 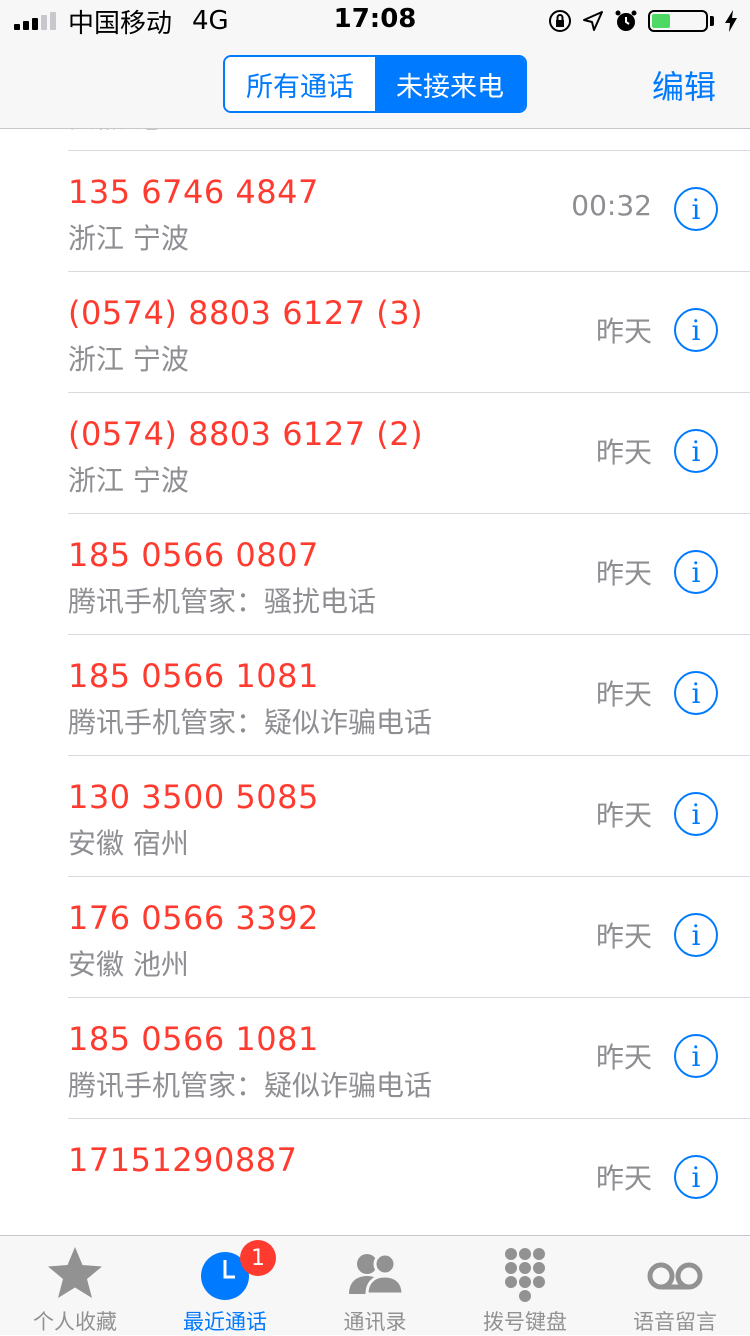 I want to click on call-filter-segmented-control: 所有通话 未接来电, so click(x=375, y=84).